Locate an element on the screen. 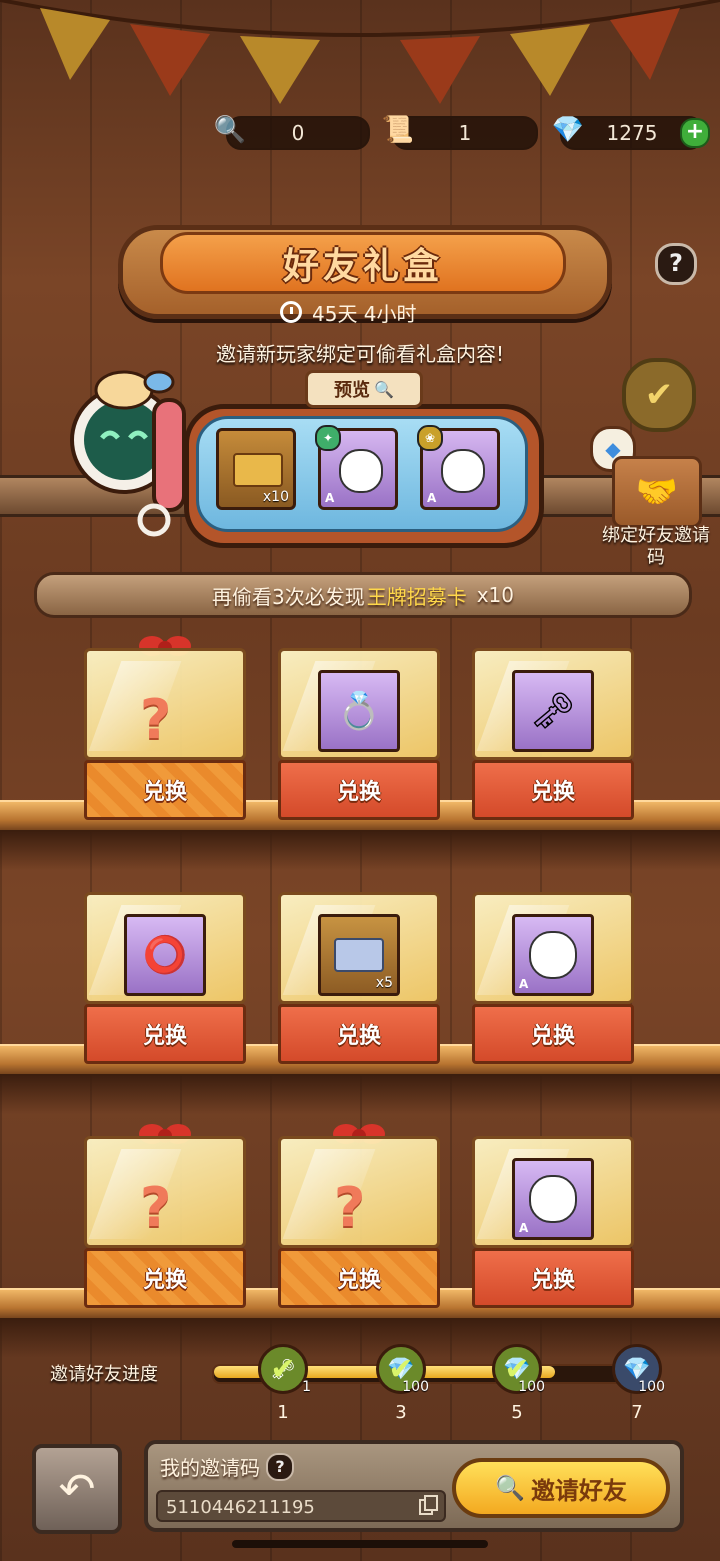 The height and width of the screenshot is (1561, 720). invite-progress-label: 邀请好友进度 is located at coordinates (104, 1374).